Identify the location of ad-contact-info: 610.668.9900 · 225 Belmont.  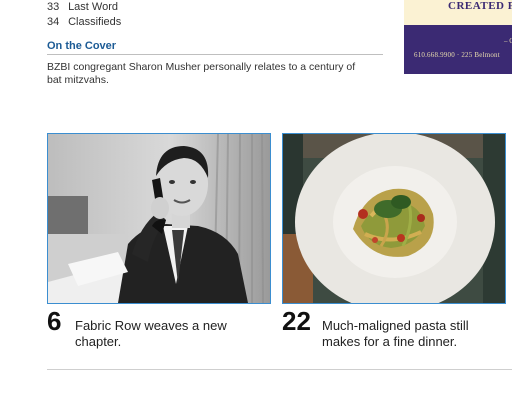
(457, 55).